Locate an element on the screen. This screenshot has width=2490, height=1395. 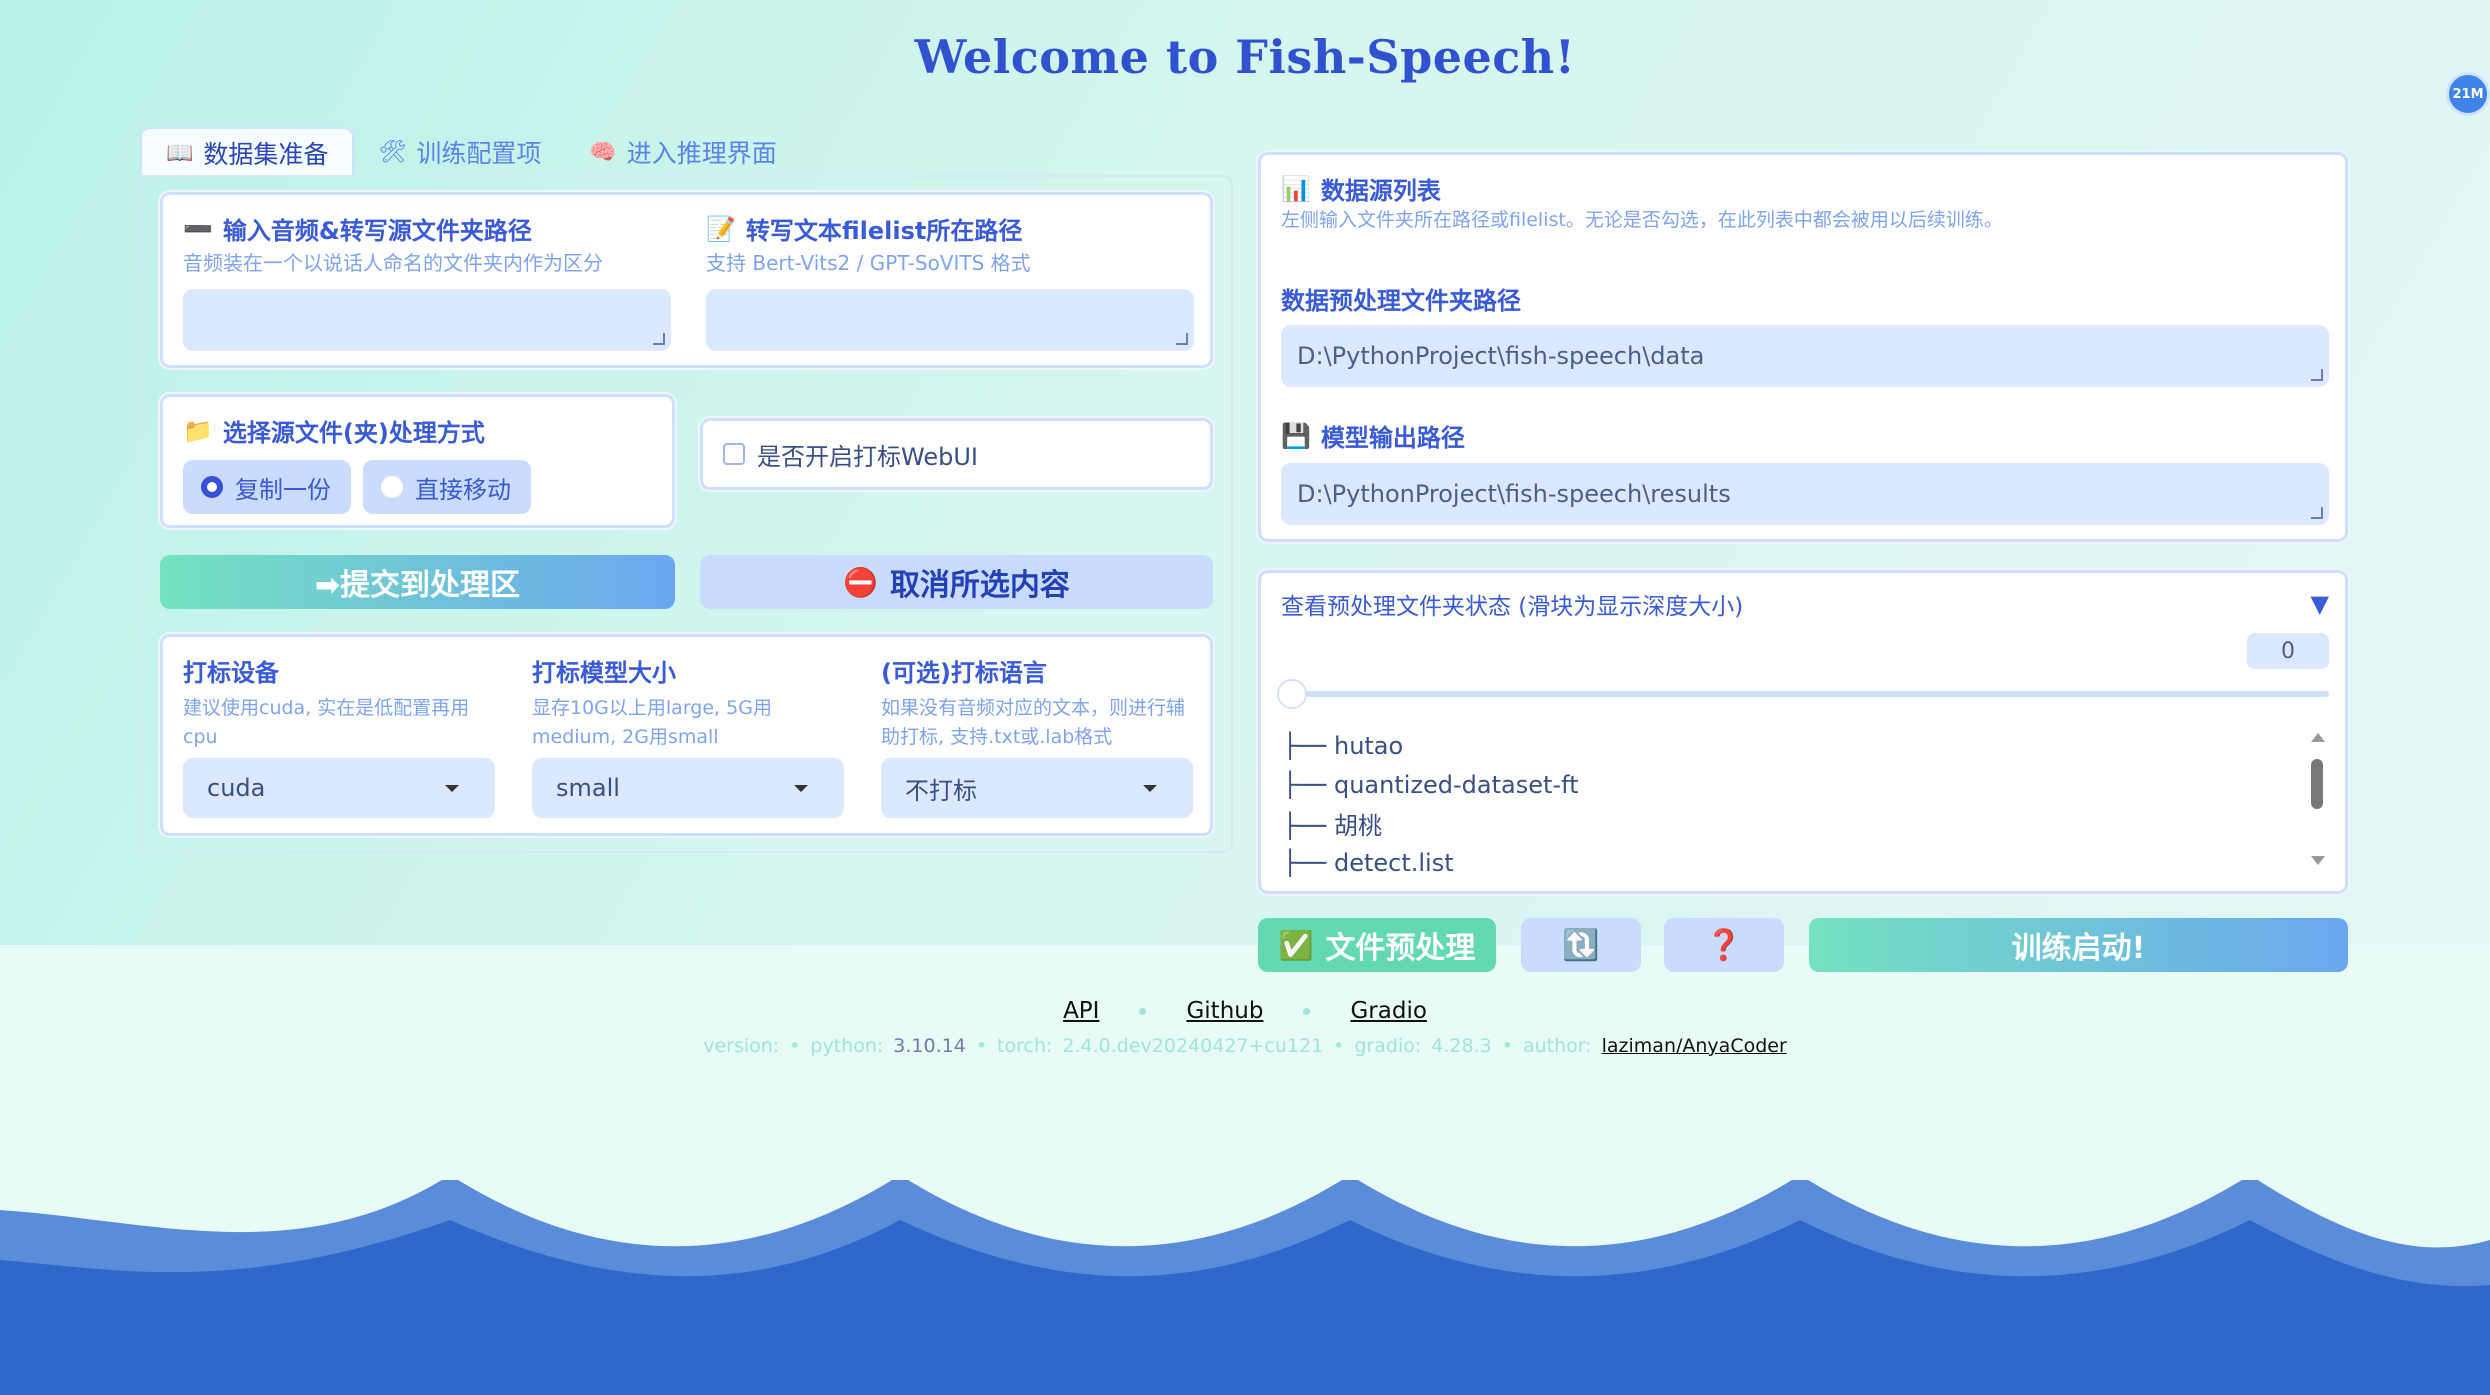
tab-label: 训练配置项 is located at coordinates (479, 153).